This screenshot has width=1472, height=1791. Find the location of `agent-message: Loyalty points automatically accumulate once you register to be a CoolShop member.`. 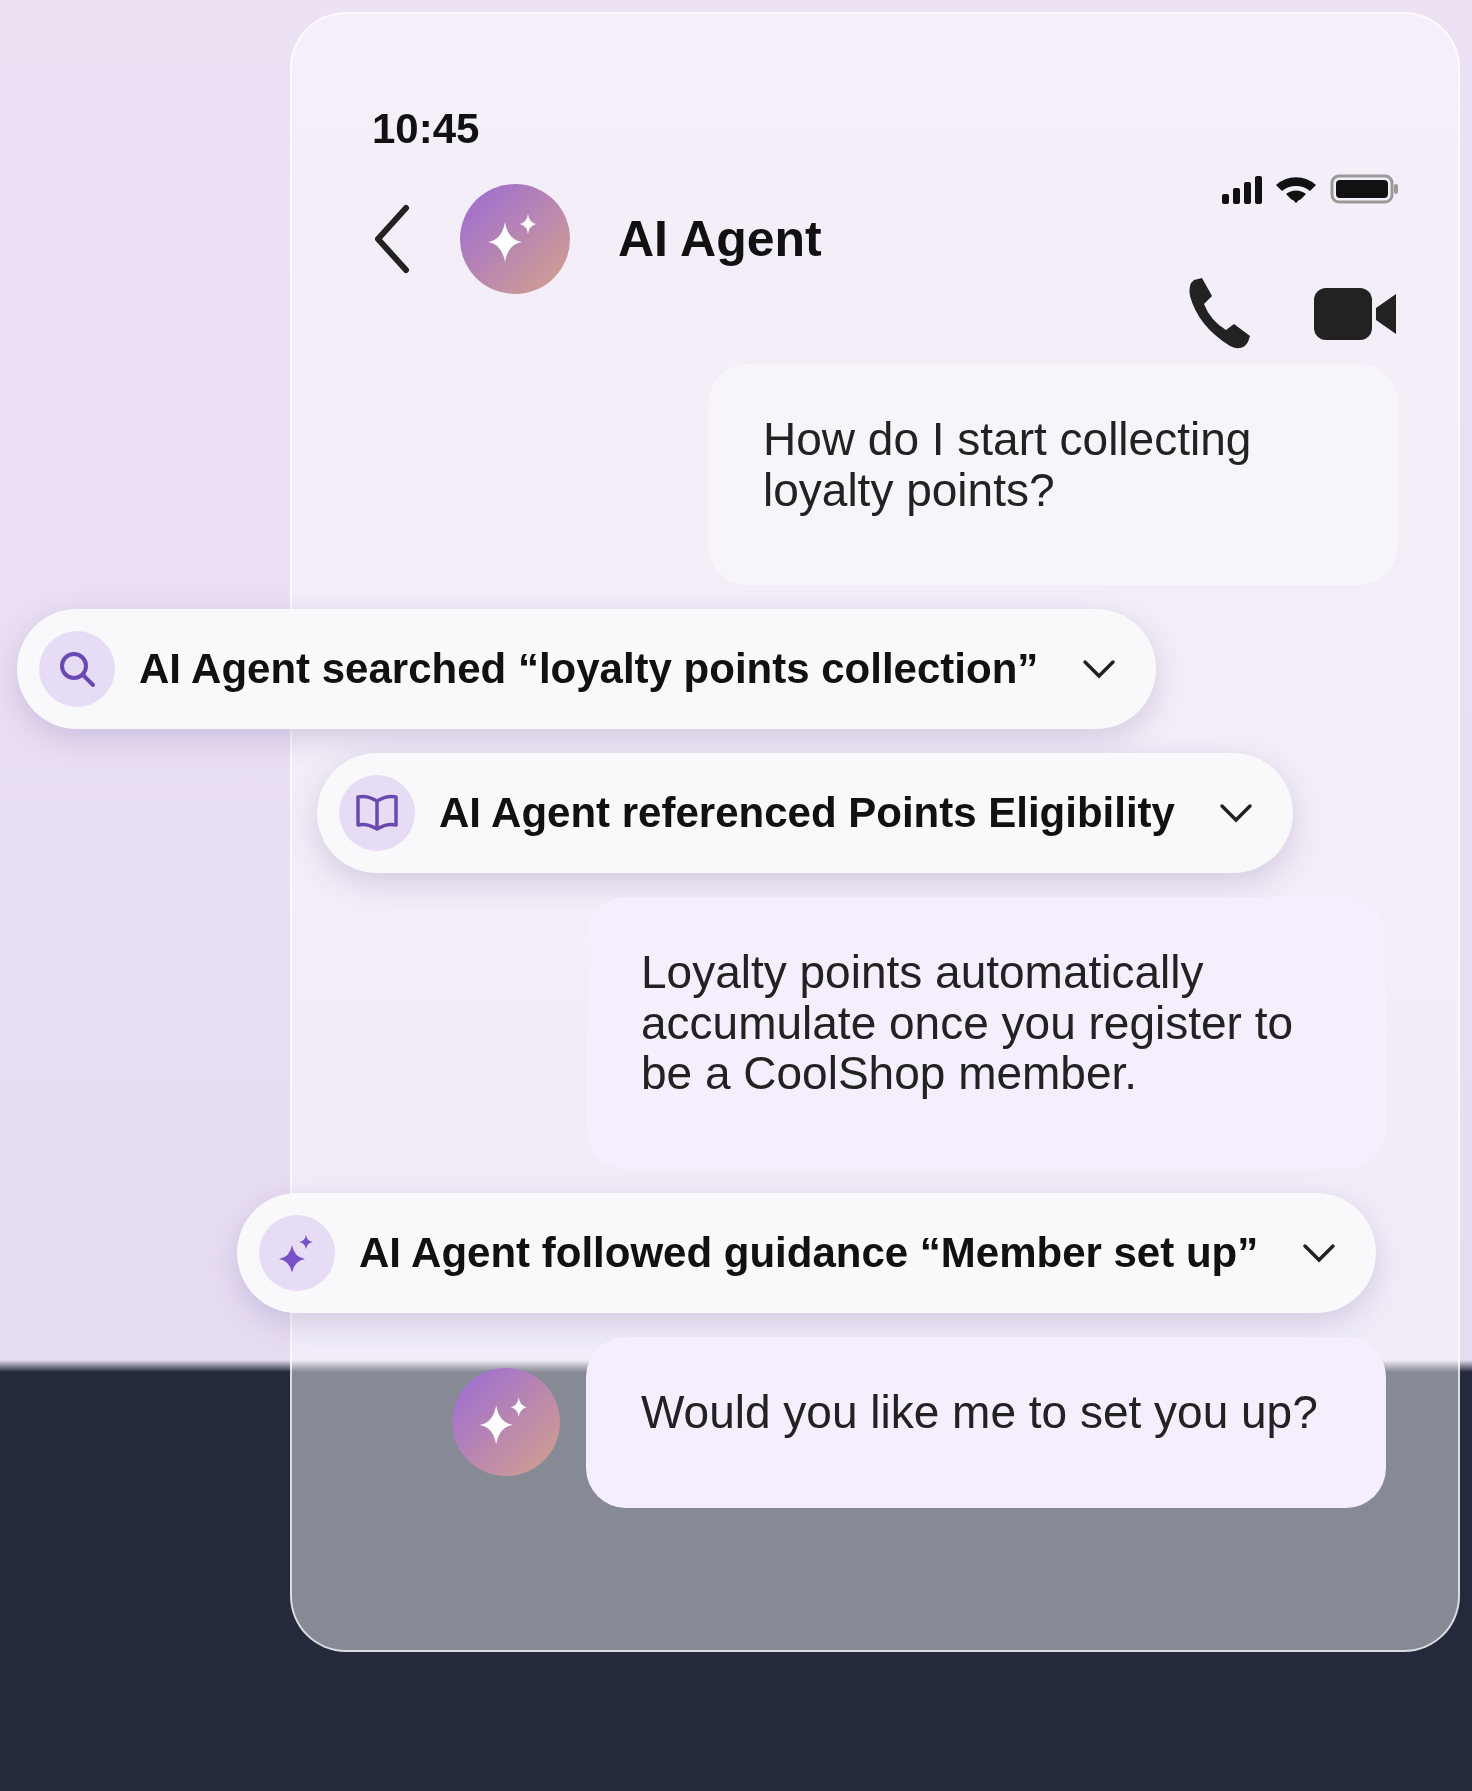

agent-message: Loyalty points automatically accumulate once you register to be a CoolShop member. is located at coordinates (986, 1033).